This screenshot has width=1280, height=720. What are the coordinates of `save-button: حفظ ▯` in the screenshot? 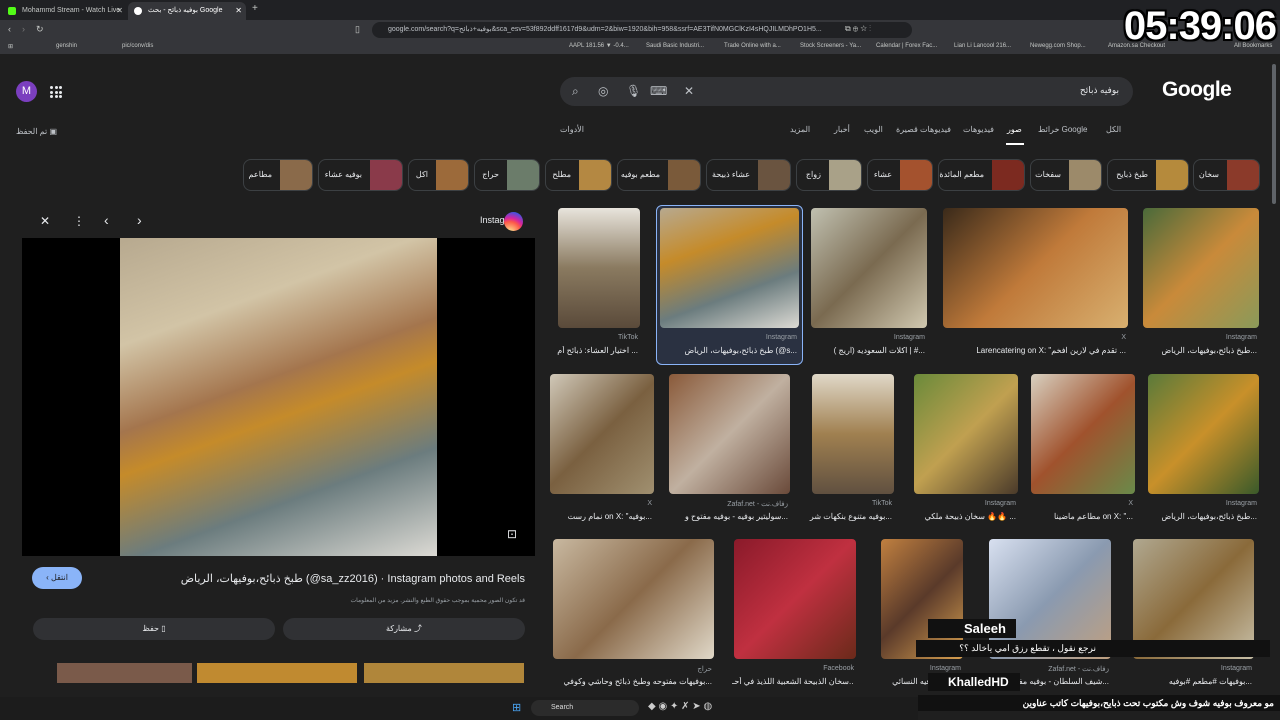 It's located at (154, 629).